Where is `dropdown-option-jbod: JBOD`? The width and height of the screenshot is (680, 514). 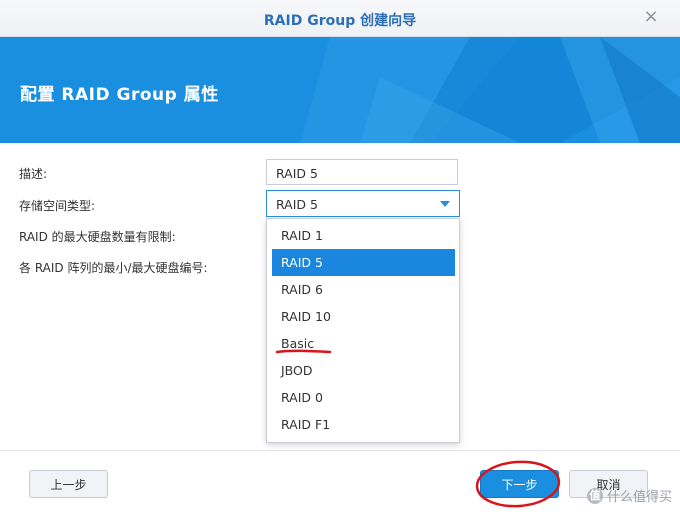 dropdown-option-jbod: JBOD is located at coordinates (363, 370).